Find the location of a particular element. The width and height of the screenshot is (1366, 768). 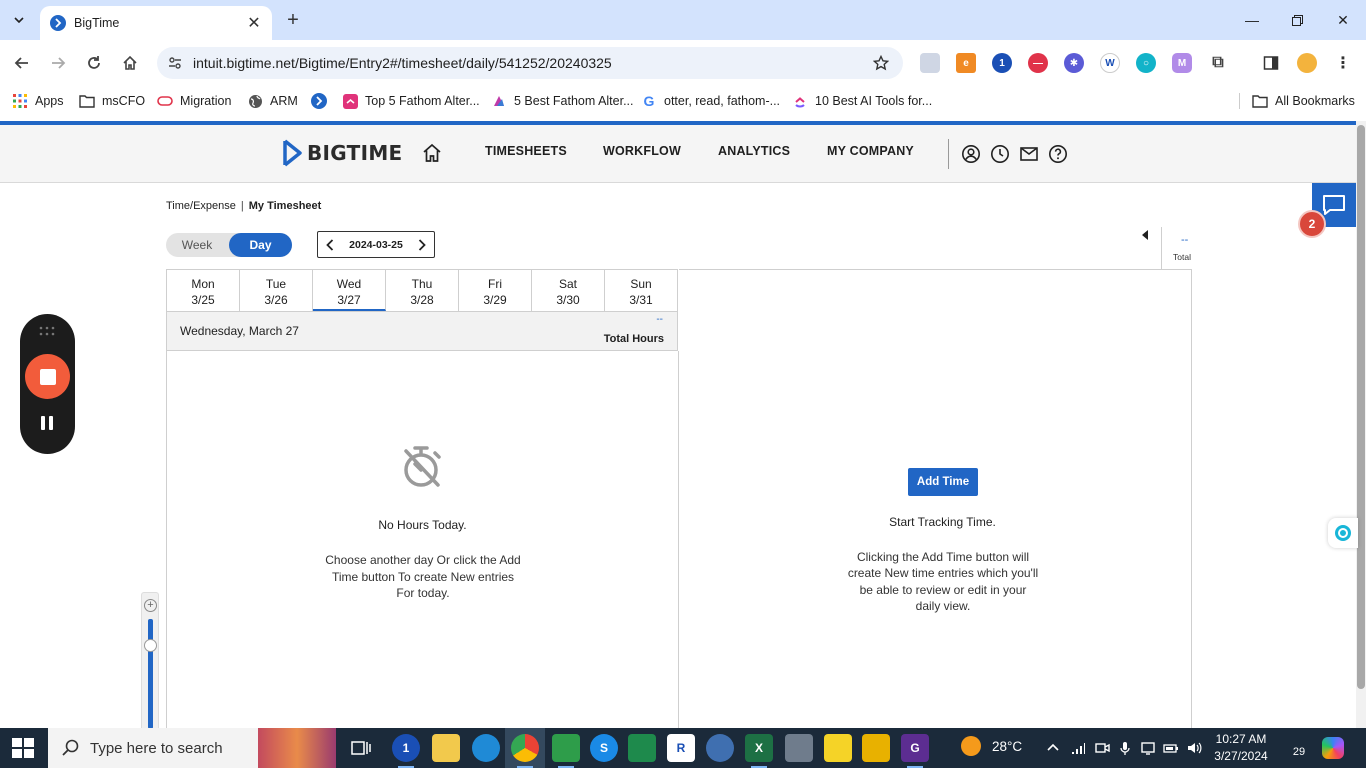

zoom-slider-track is located at coordinates (150, 674).